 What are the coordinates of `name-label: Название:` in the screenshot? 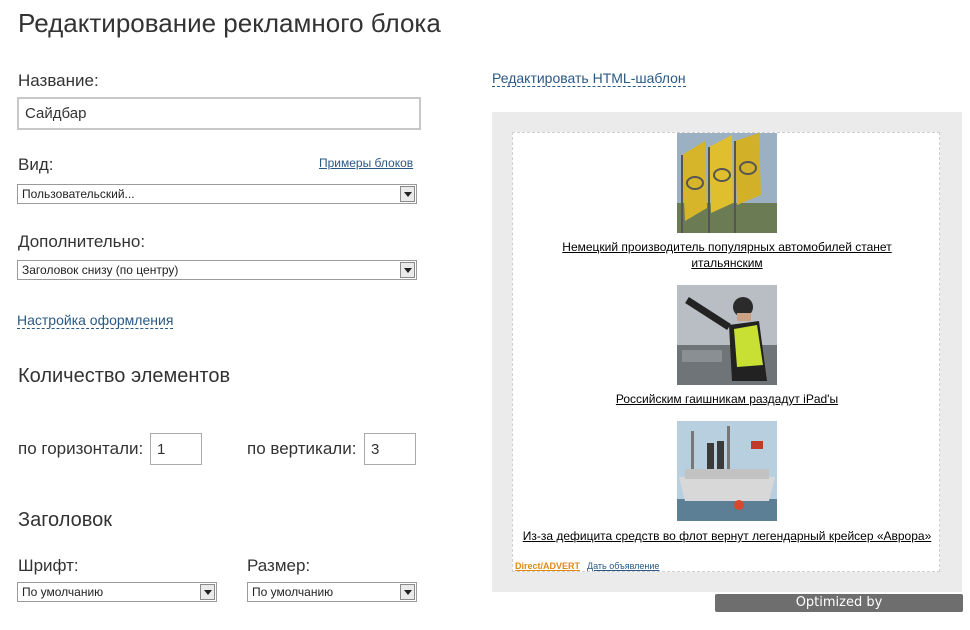 It's located at (58, 80).